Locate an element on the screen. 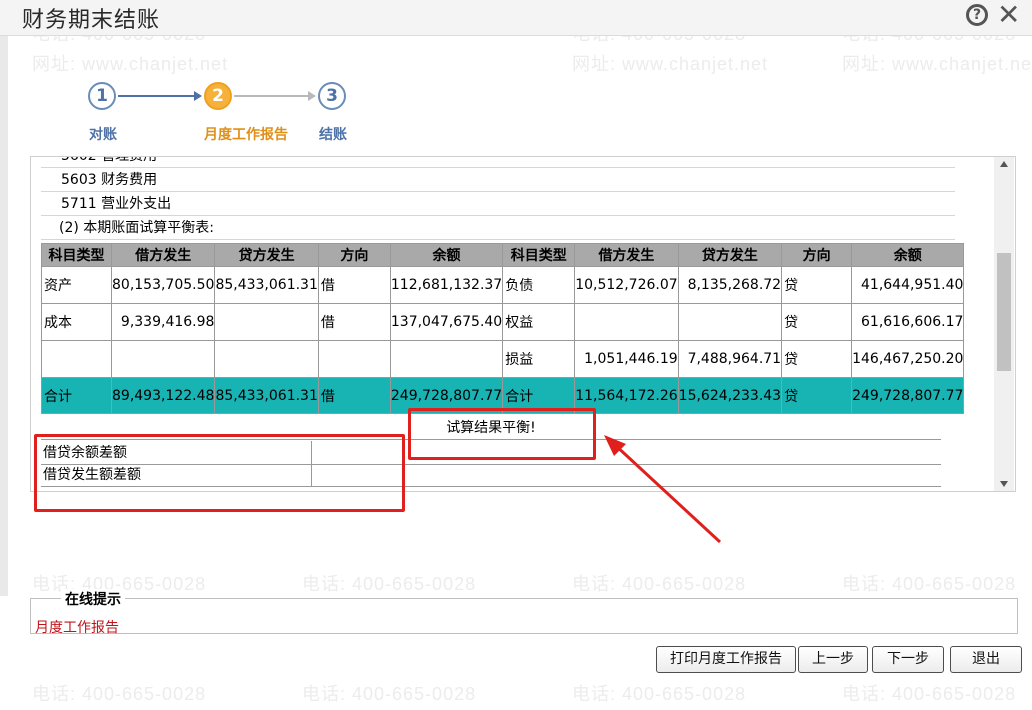 This screenshot has height=710, width=1032. account-line: 5603 财务费用 is located at coordinates (498, 180).